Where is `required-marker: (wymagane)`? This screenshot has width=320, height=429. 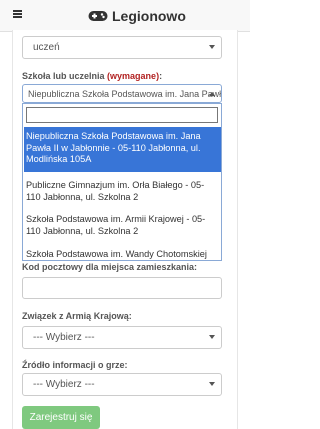
required-marker: (wymagane) is located at coordinates (133, 76).